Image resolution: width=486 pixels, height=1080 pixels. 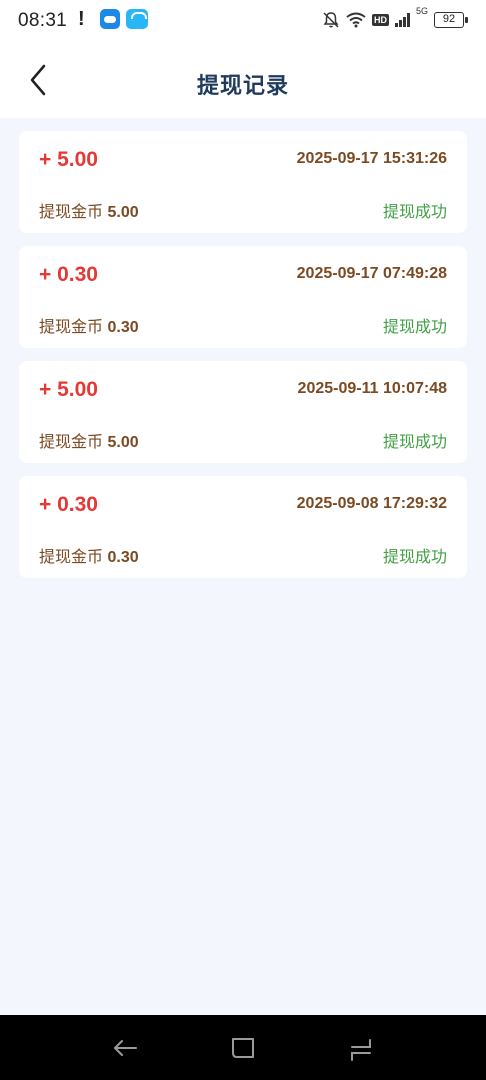 I want to click on shopping-app-icon, so click(x=137, y=19).